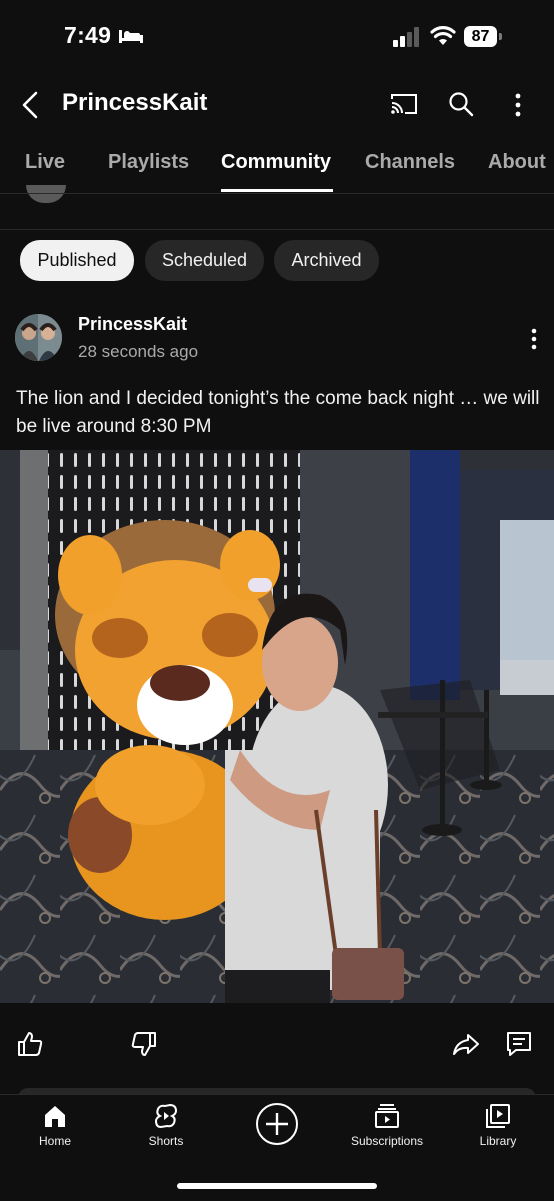 The width and height of the screenshot is (554, 1201). I want to click on tab-community: Community, so click(276, 162).